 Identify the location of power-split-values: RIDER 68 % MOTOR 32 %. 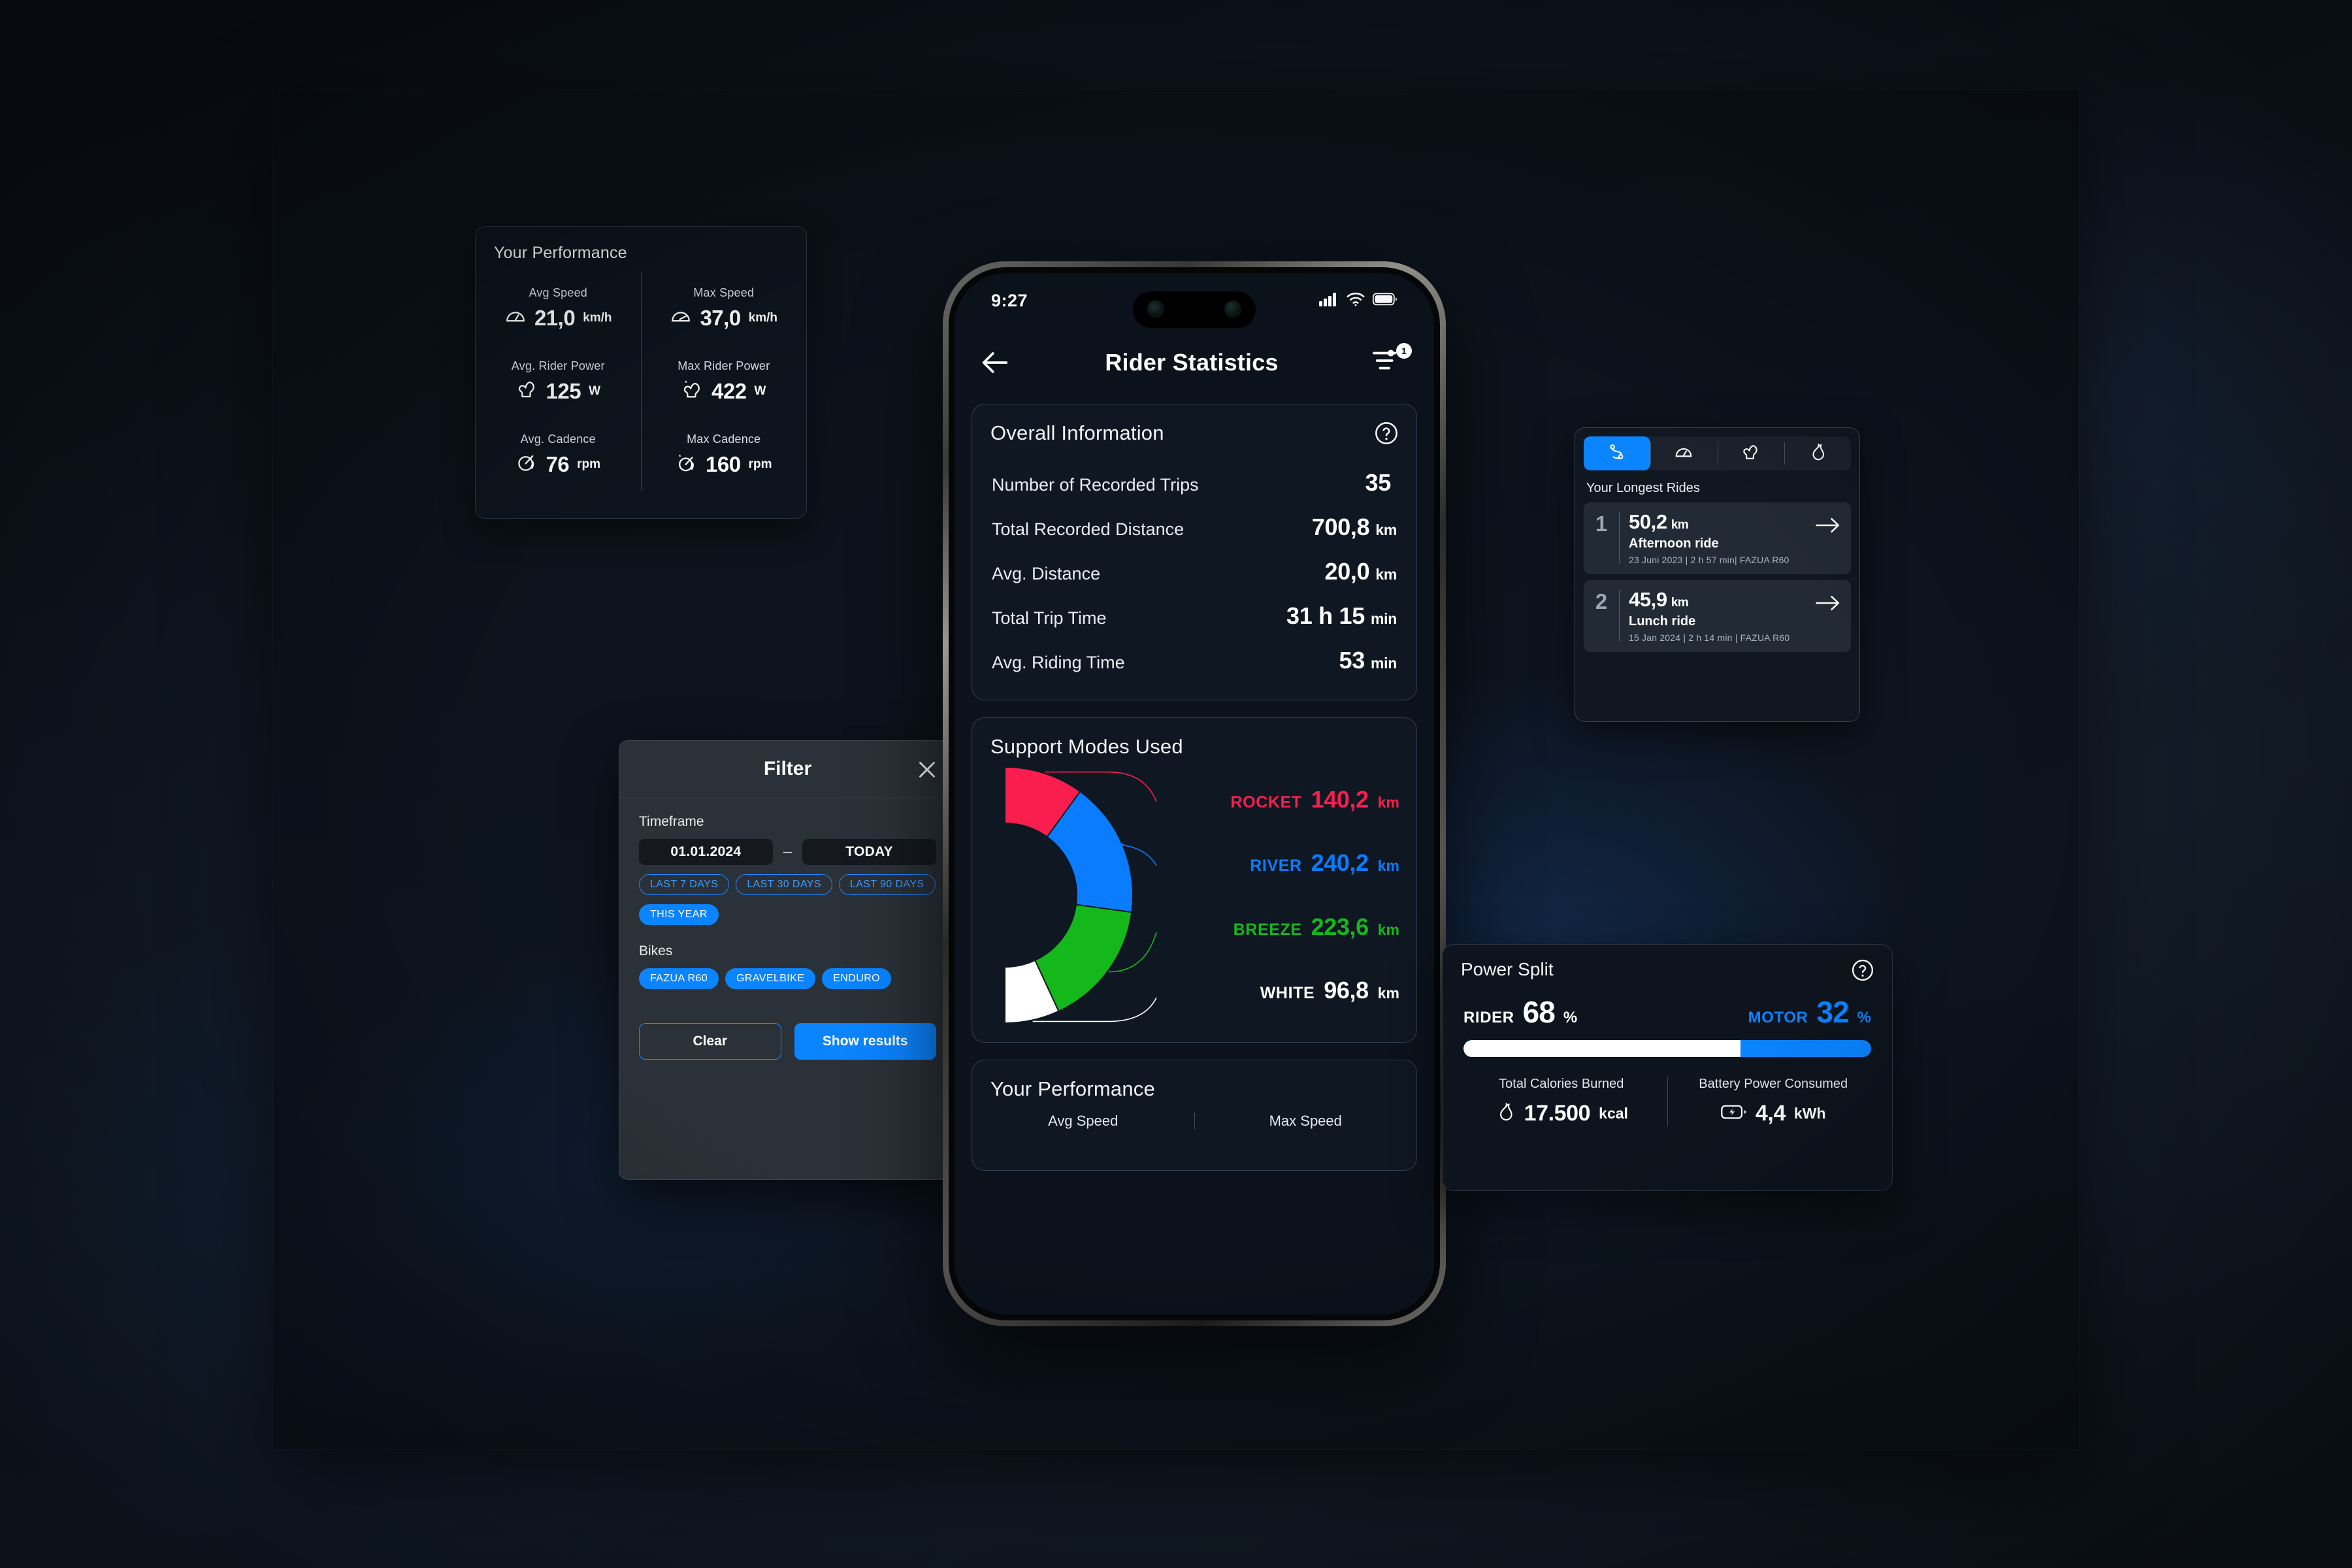
(1667, 1005).